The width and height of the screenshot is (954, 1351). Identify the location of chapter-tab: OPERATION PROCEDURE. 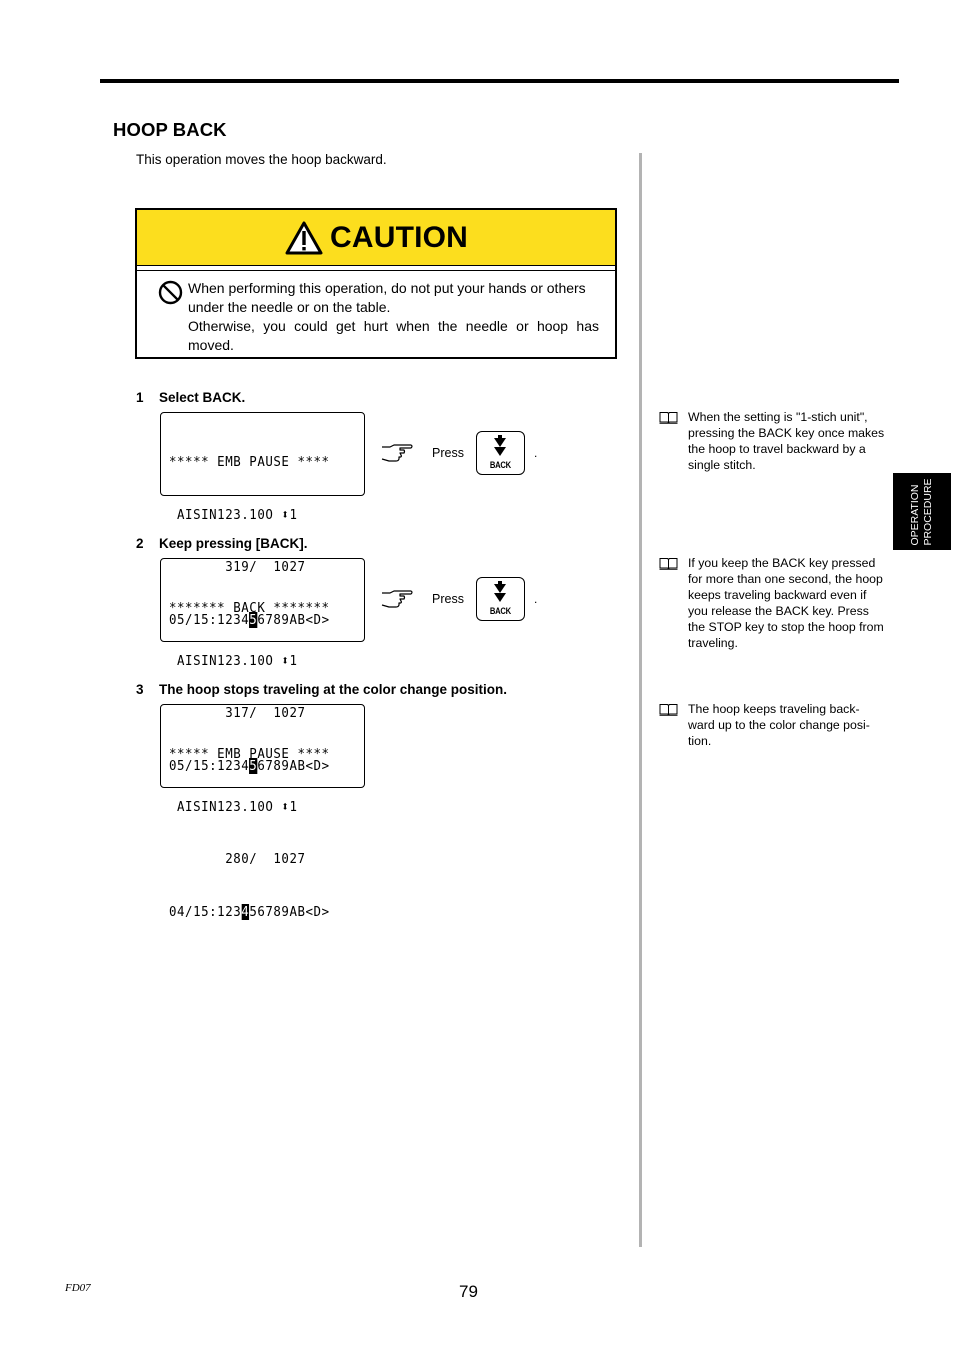
(922, 511).